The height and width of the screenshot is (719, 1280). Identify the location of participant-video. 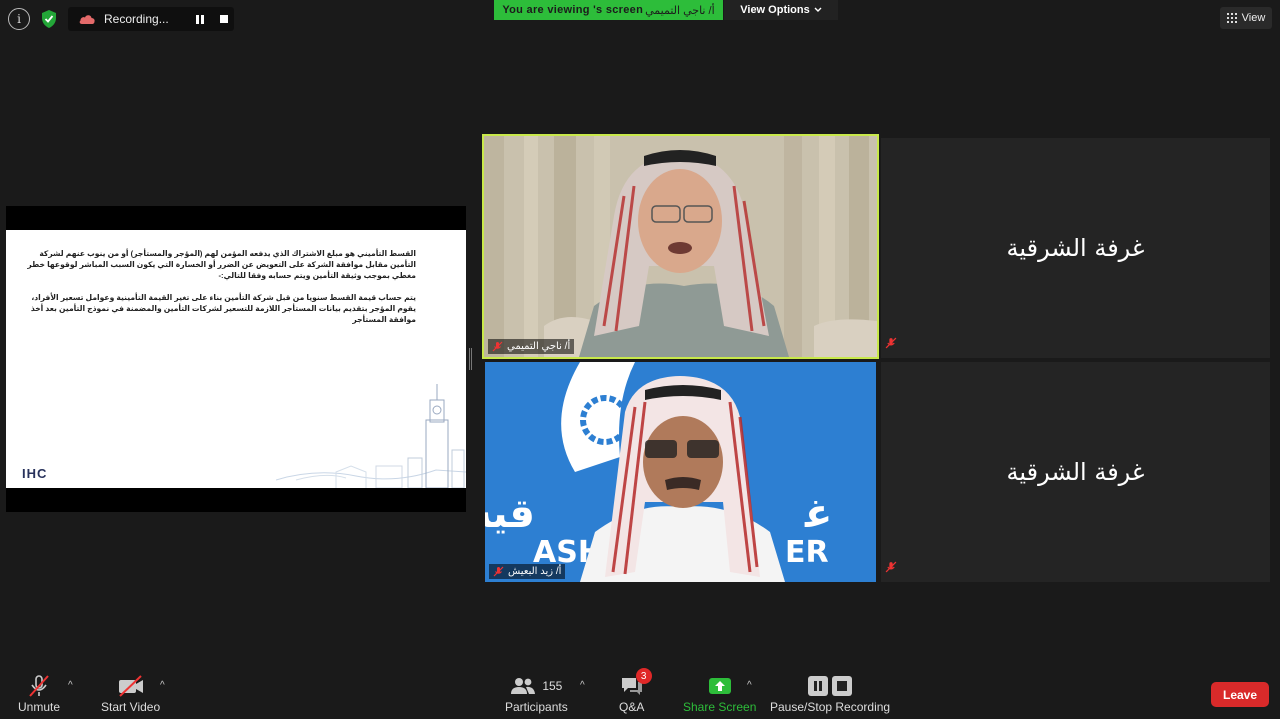
(680, 246).